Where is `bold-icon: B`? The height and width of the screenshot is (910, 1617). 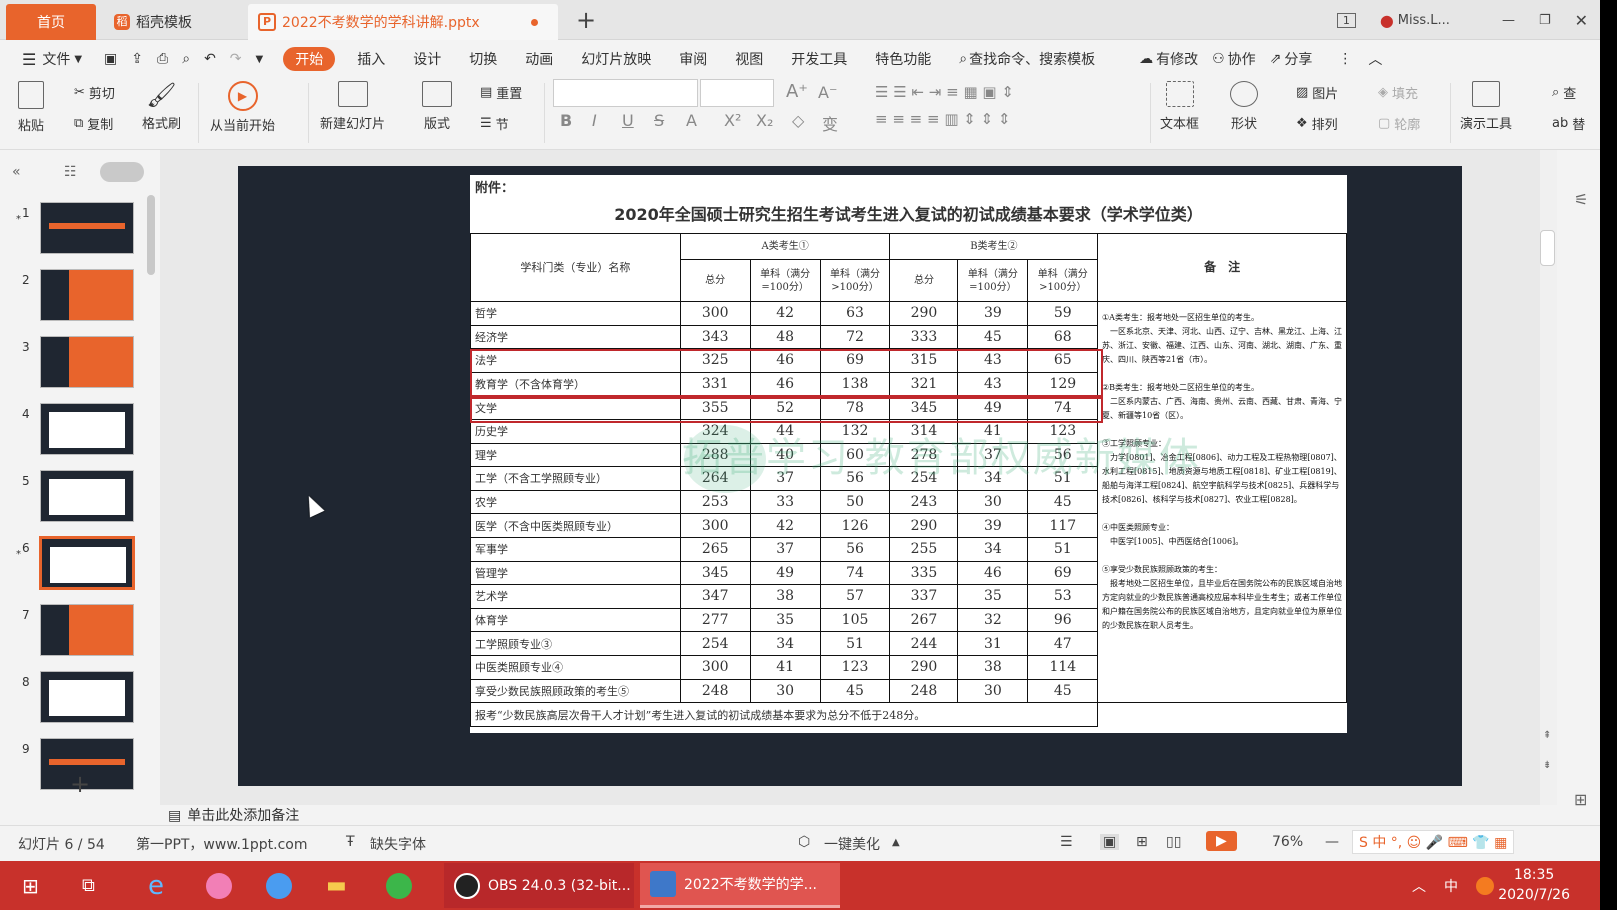
bold-icon: B is located at coordinates (566, 120).